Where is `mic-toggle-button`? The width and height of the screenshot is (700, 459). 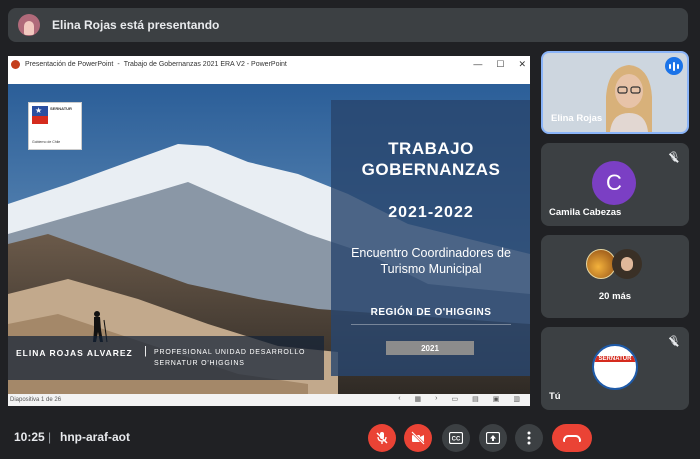
mic-toggle-button is located at coordinates (382, 438).